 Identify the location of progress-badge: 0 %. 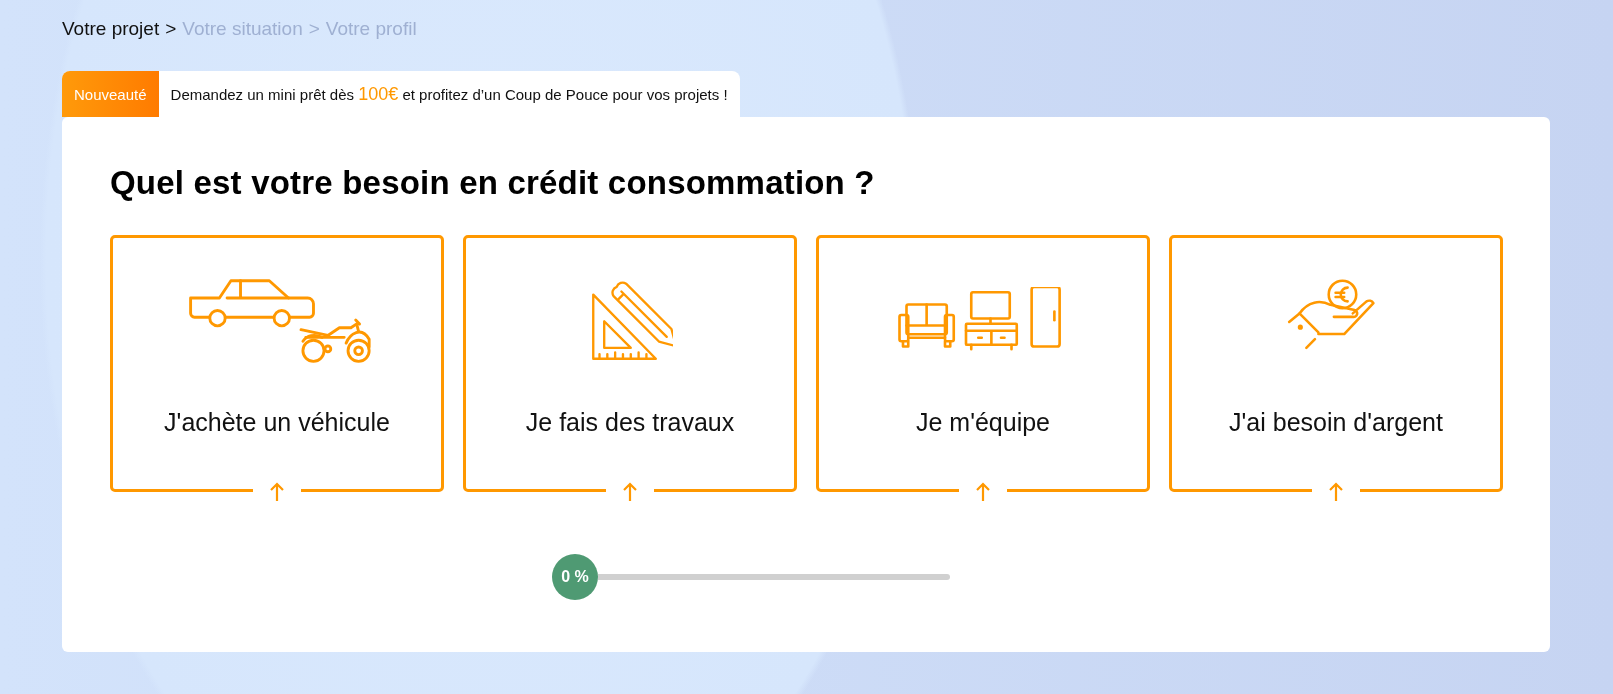
(575, 577).